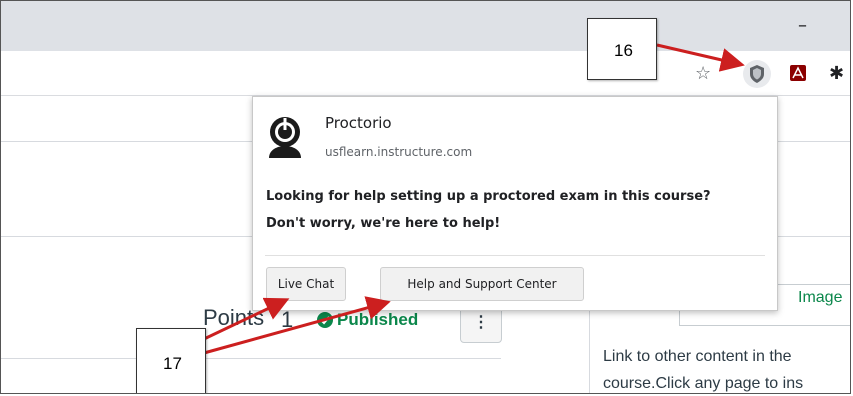  What do you see at coordinates (297, 325) in the screenshot?
I see `arrow-17-help` at bounding box center [297, 325].